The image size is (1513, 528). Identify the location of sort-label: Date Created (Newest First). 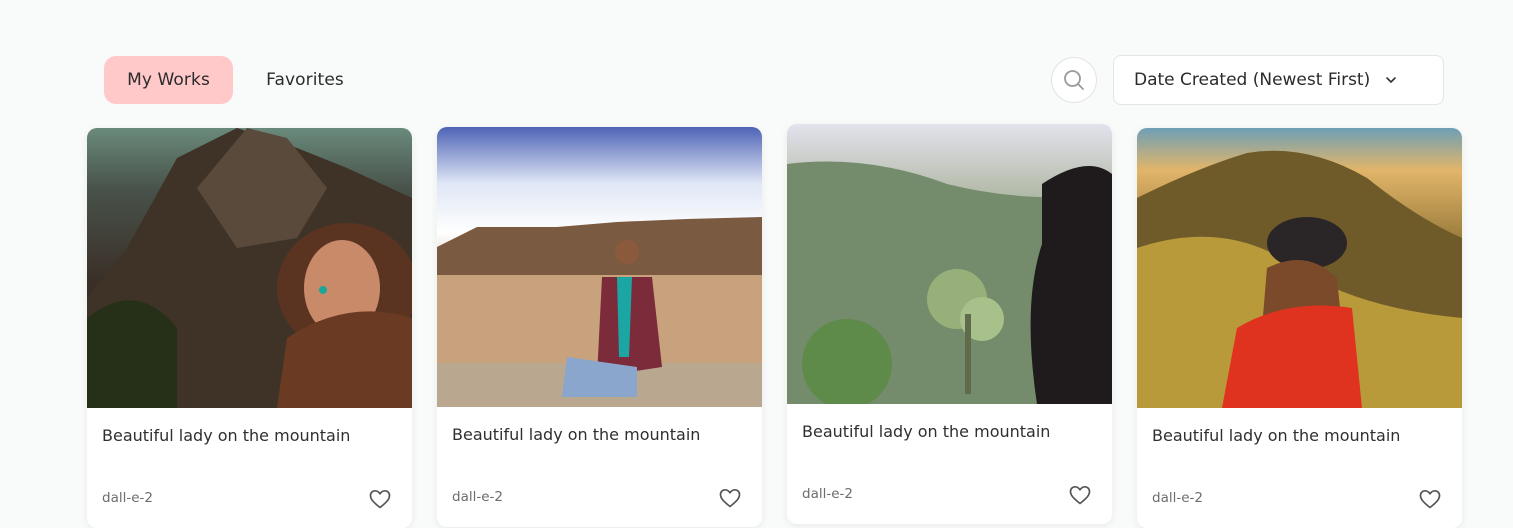
(1252, 80).